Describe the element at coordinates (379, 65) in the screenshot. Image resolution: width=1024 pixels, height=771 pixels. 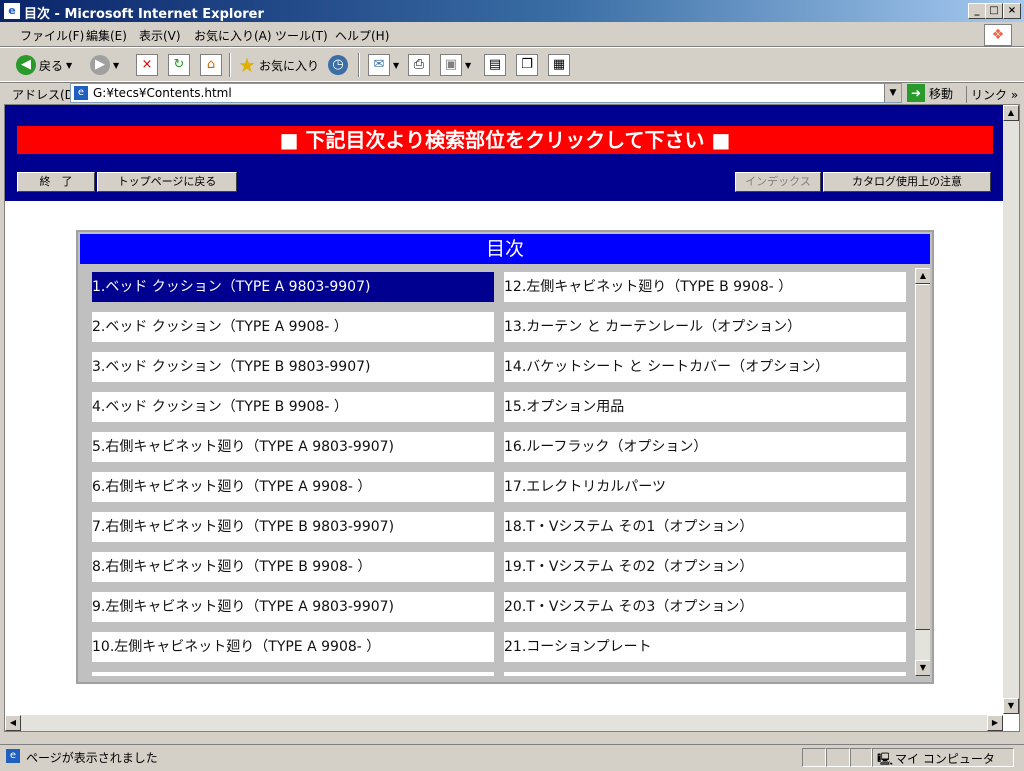
I see `mail-icon: ✉` at that location.